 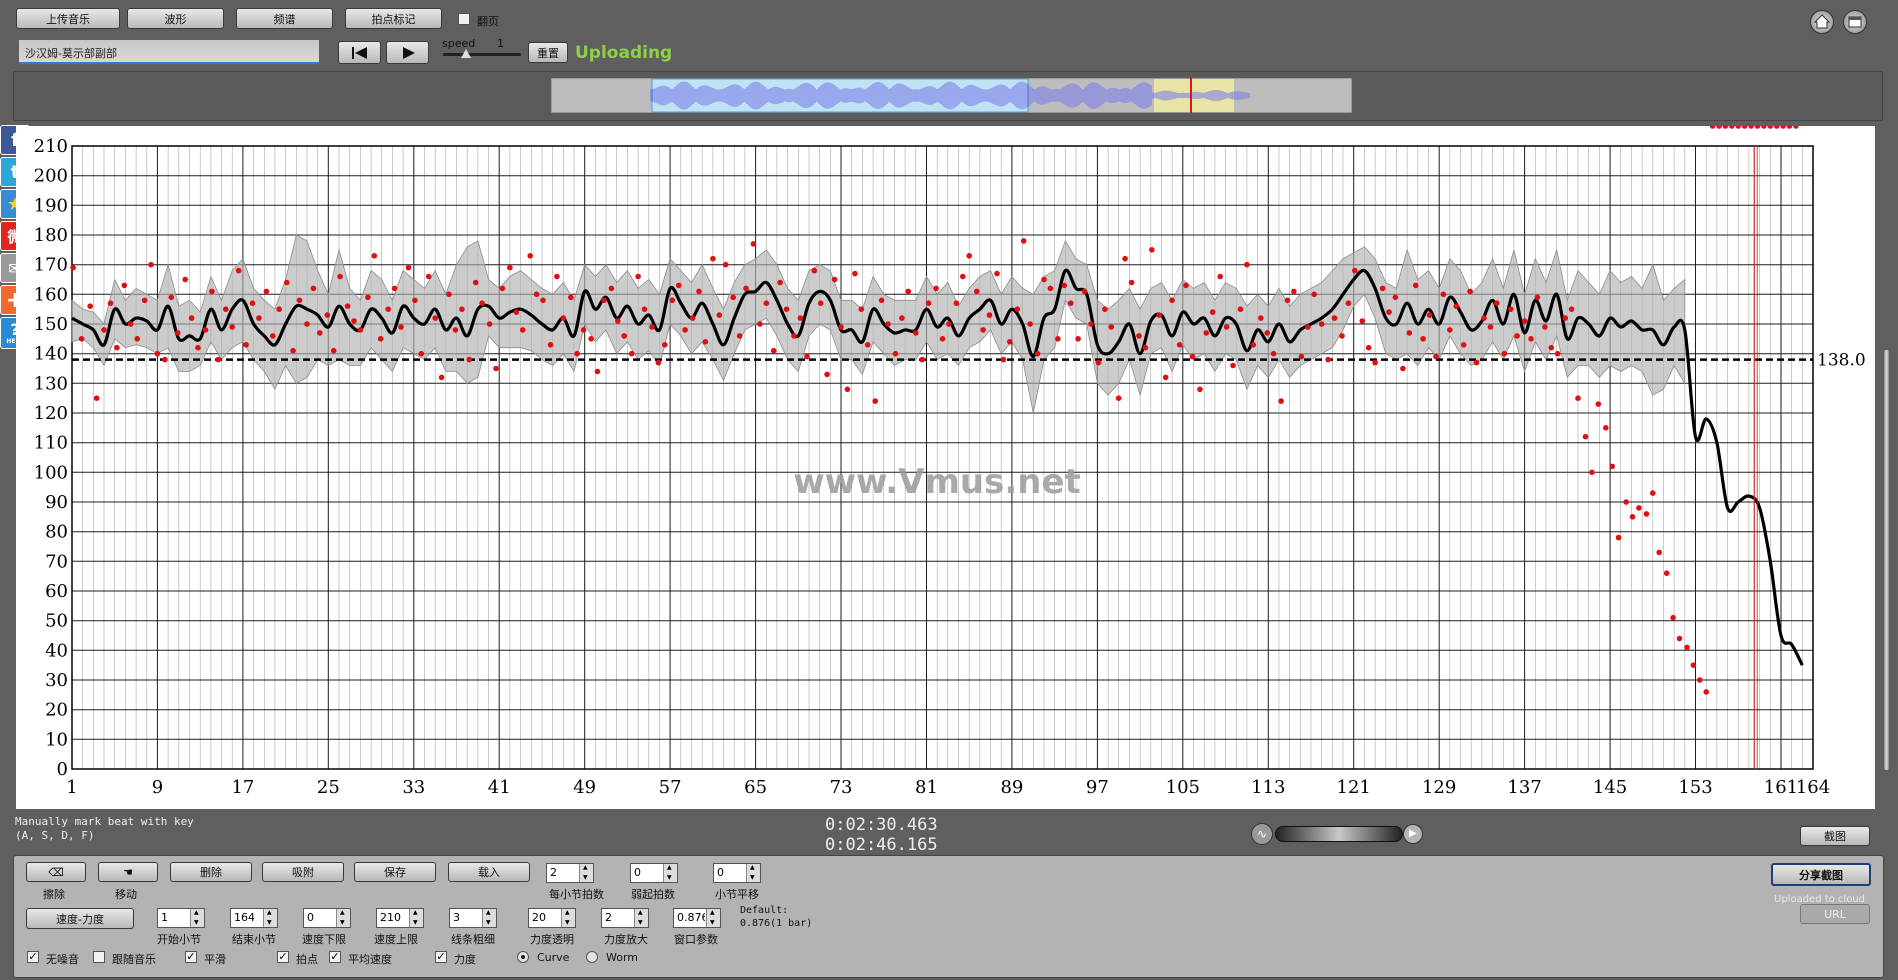 I want to click on erase-button: ⌫, so click(x=56, y=872).